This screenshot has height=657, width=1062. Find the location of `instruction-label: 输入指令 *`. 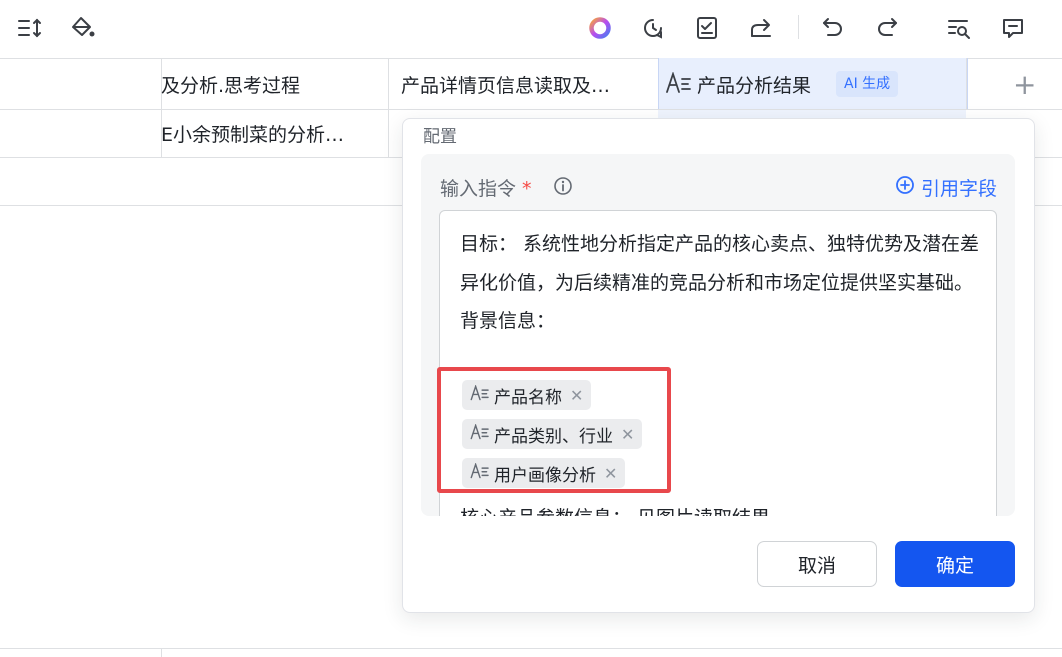

instruction-label: 输入指令 * is located at coordinates (486, 187).